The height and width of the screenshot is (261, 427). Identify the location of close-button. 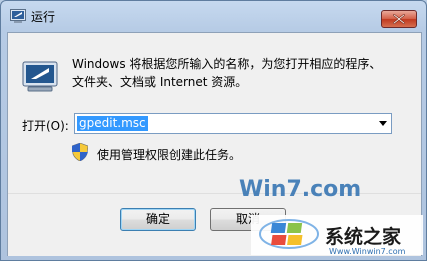
(399, 19).